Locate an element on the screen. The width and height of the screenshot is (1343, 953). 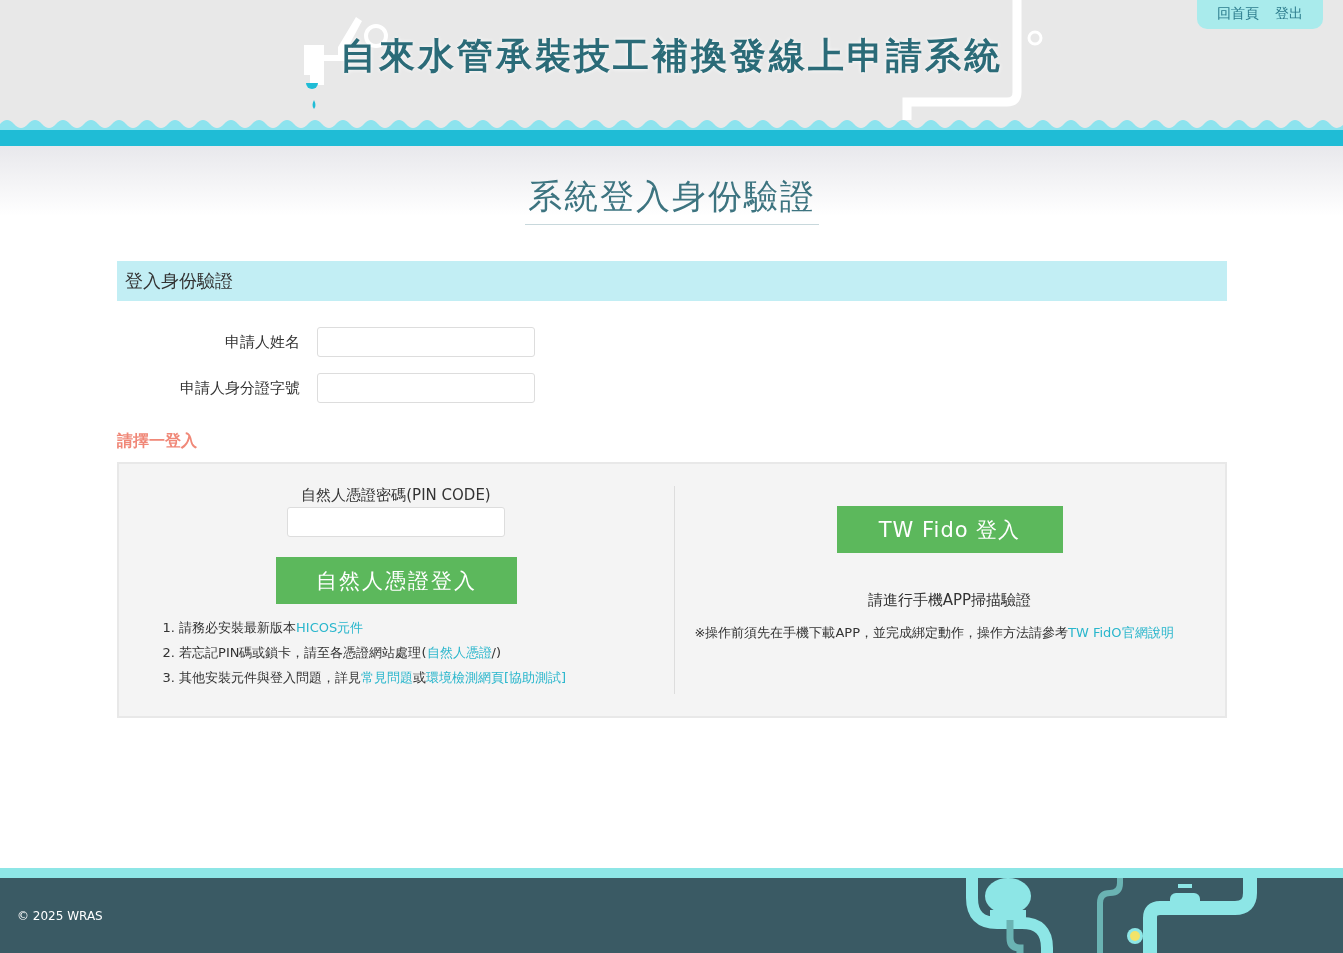
nav-link: 回首頁 is located at coordinates (1238, 14).